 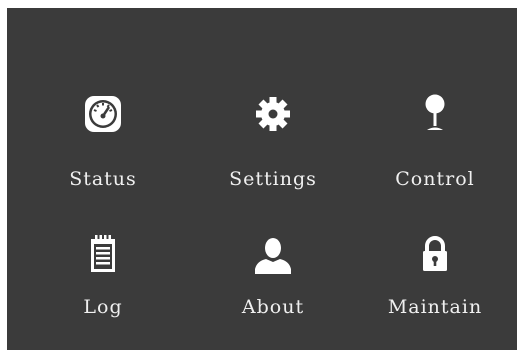 I want to click on notepad-icon, so click(x=103, y=254).